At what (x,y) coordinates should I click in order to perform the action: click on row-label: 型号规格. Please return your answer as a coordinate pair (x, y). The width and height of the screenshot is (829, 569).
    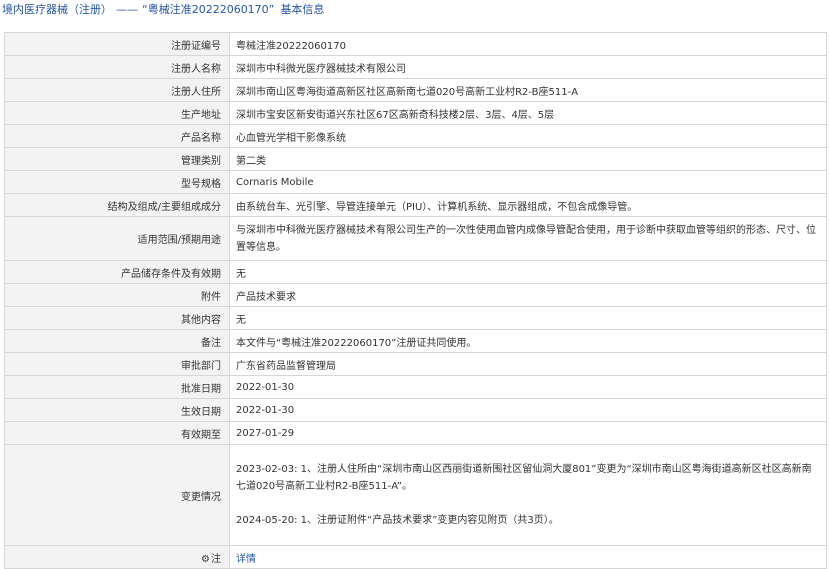
    Looking at the image, I should click on (117, 182).